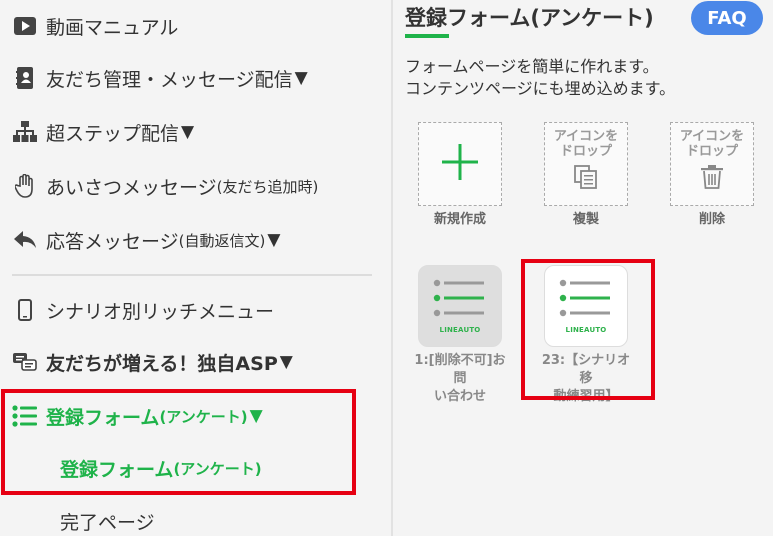  I want to click on sidebar-subitem-complete-page: 完了ページ, so click(107, 521).